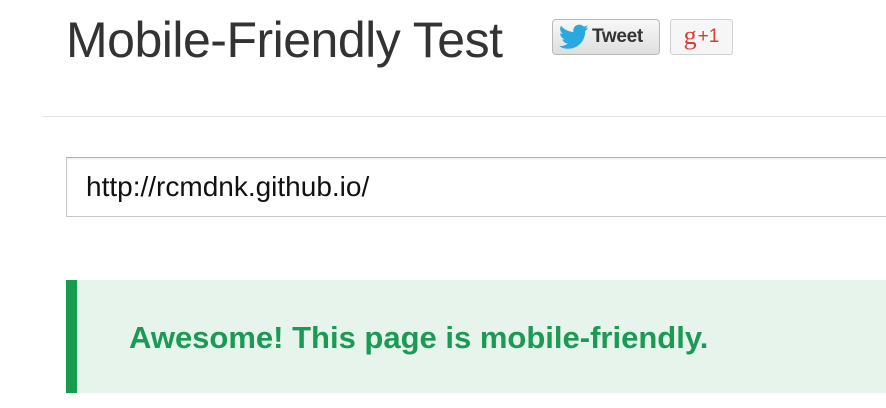  Describe the element at coordinates (690, 35) in the screenshot. I see `google-plus-icon: g` at that location.